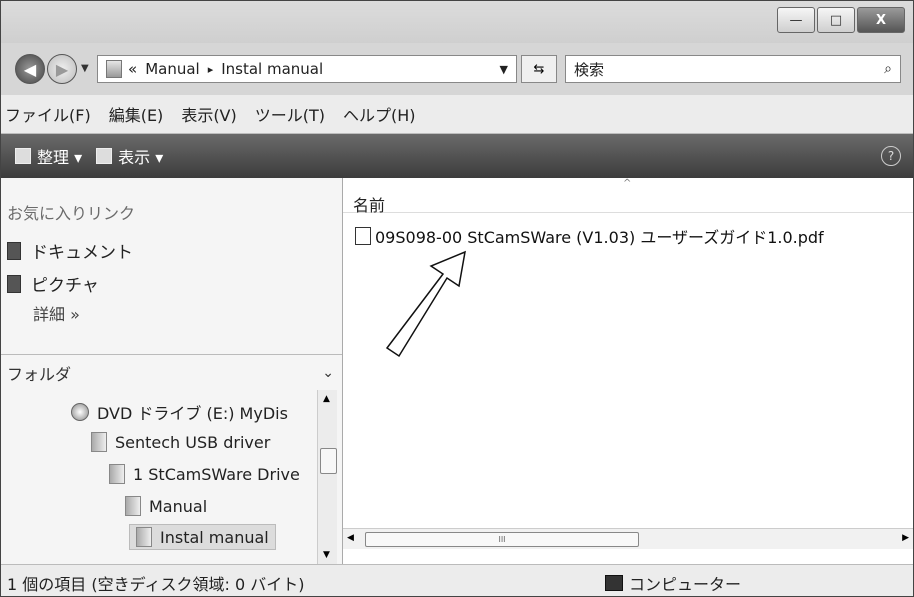  I want to click on refresh-button: ⇆, so click(539, 69).